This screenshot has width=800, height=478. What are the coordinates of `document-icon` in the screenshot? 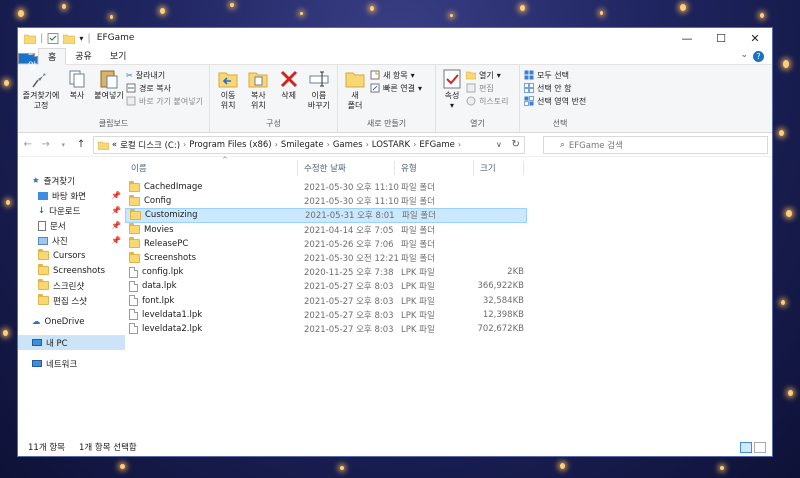 It's located at (42, 225).